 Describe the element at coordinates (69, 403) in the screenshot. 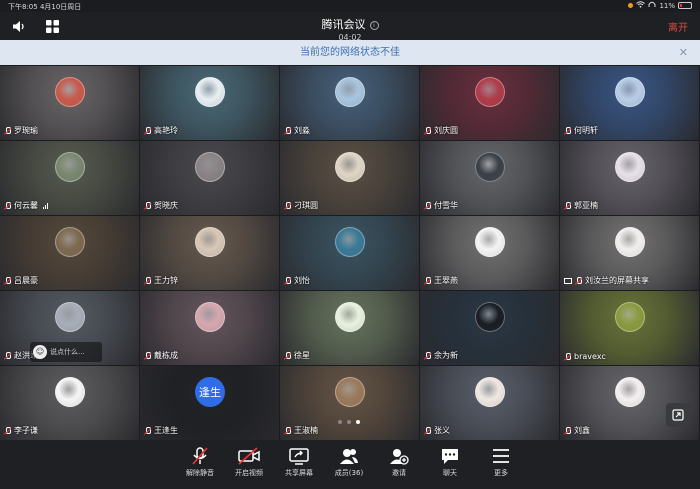

I see `participant-tile: 李子谦` at that location.